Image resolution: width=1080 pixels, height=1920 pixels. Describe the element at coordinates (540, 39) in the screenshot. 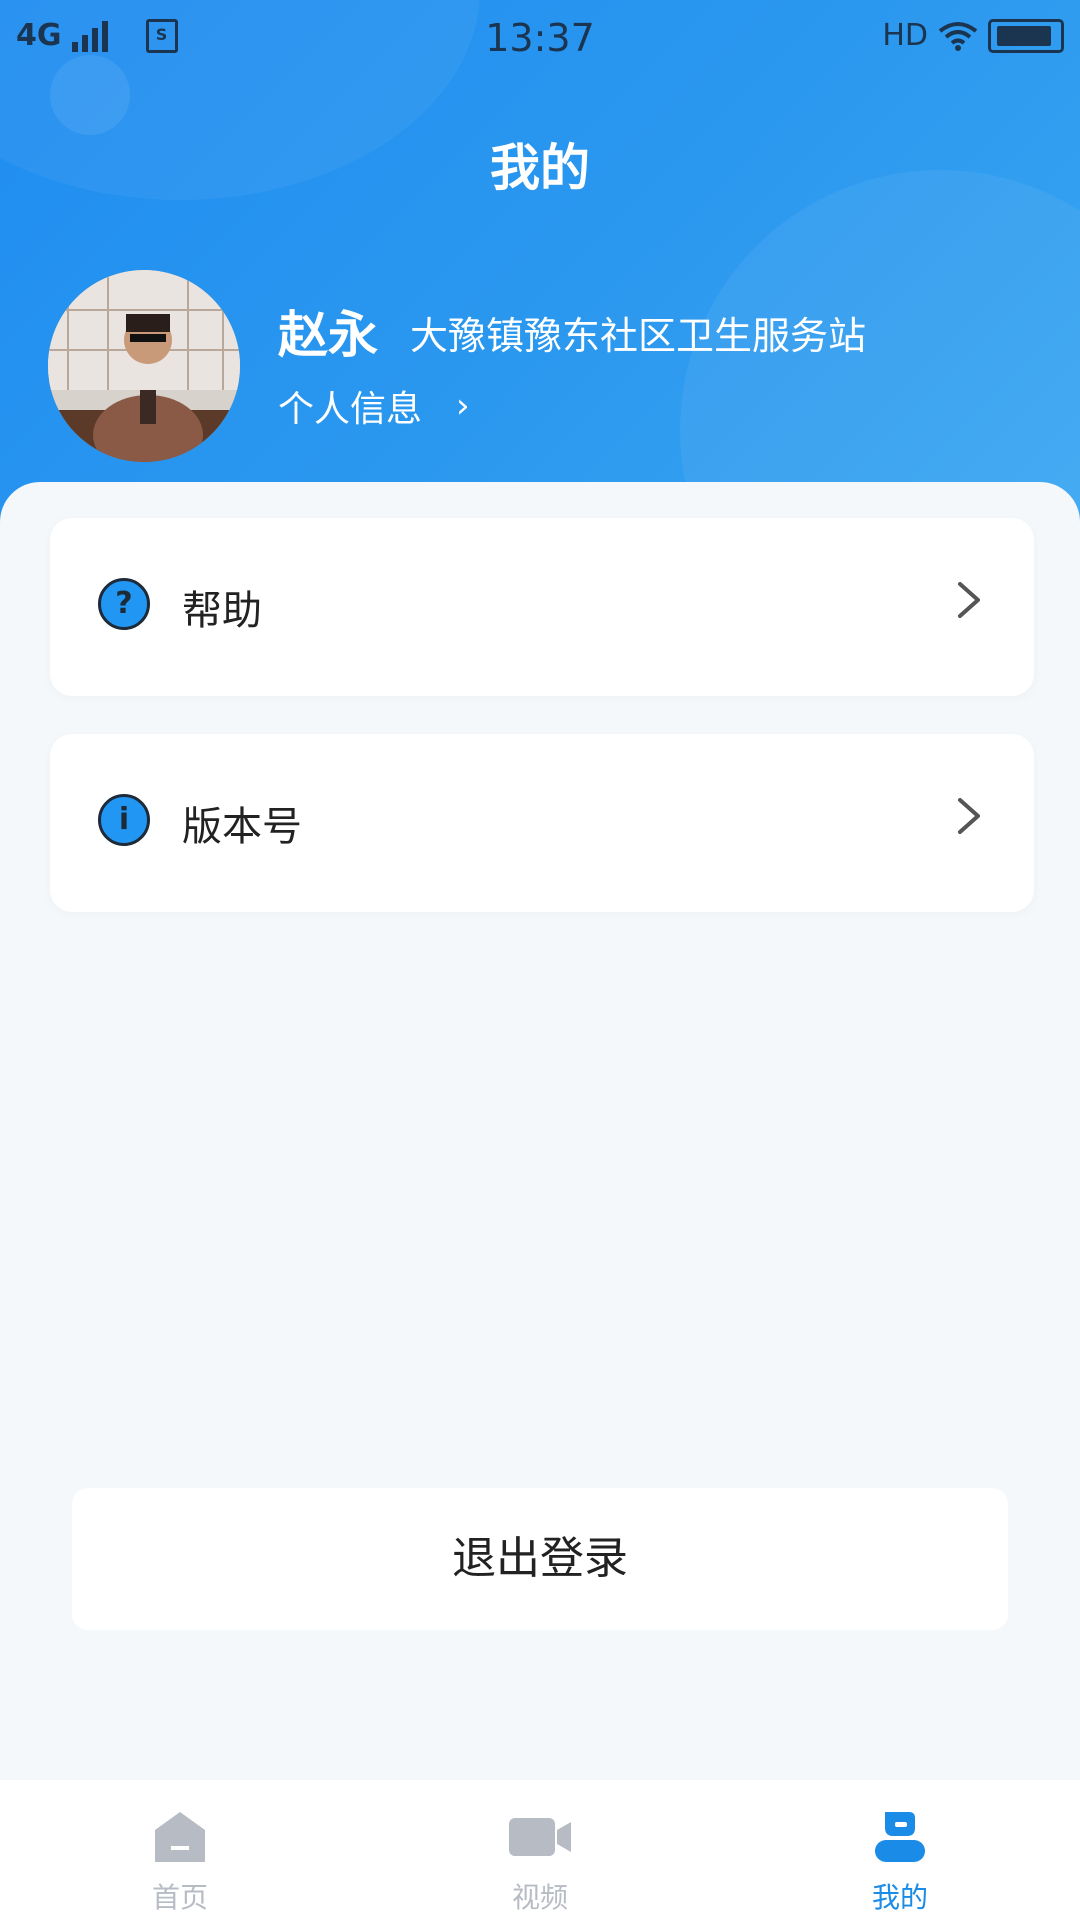

I see `status-bar: 4G S 13:37 HD` at that location.